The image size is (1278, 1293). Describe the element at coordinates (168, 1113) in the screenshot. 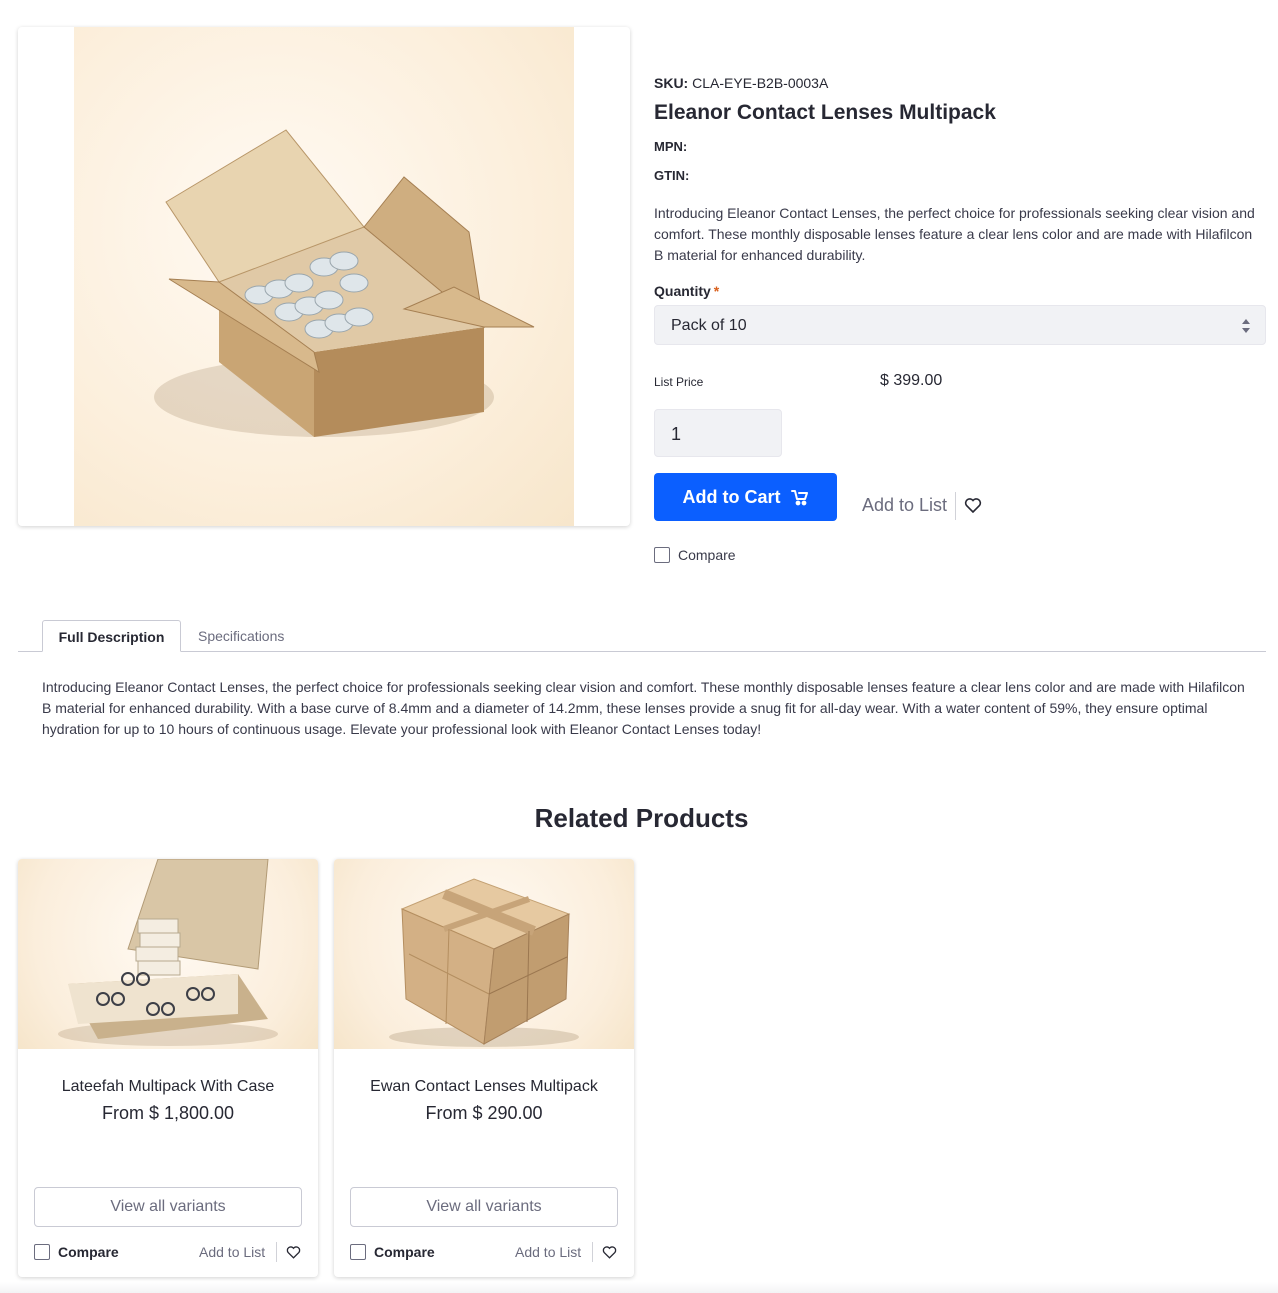

I see `product-price: From $ 1,800.00` at that location.